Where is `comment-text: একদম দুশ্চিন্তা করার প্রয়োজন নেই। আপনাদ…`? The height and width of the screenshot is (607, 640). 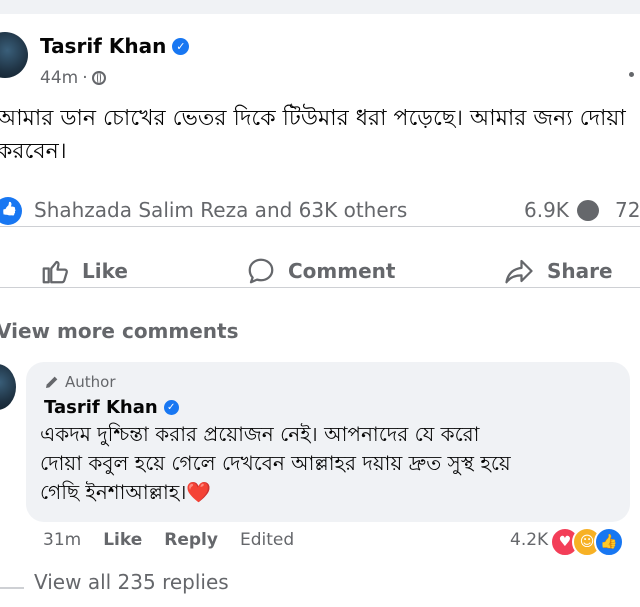
comment-text: একদম দুশ্চিন্তা করার প্রয়োজন নেই। আপনাদ… is located at coordinates (335, 463).